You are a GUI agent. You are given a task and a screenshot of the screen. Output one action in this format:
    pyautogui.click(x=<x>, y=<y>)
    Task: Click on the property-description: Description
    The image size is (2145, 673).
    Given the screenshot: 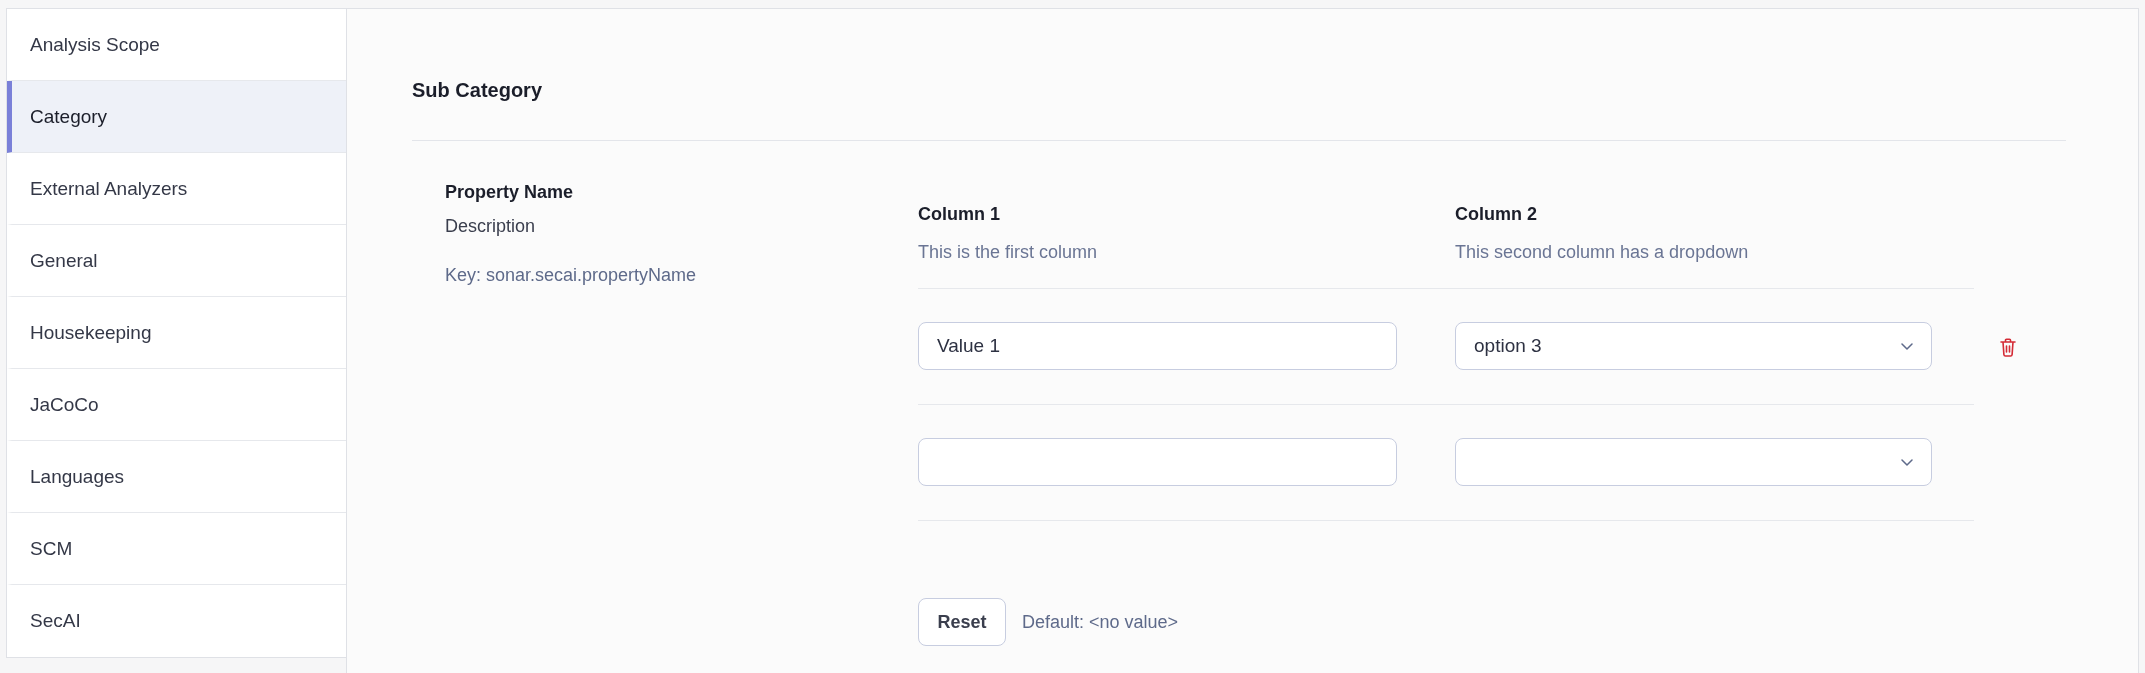 What is the action you would take?
    pyautogui.click(x=490, y=226)
    